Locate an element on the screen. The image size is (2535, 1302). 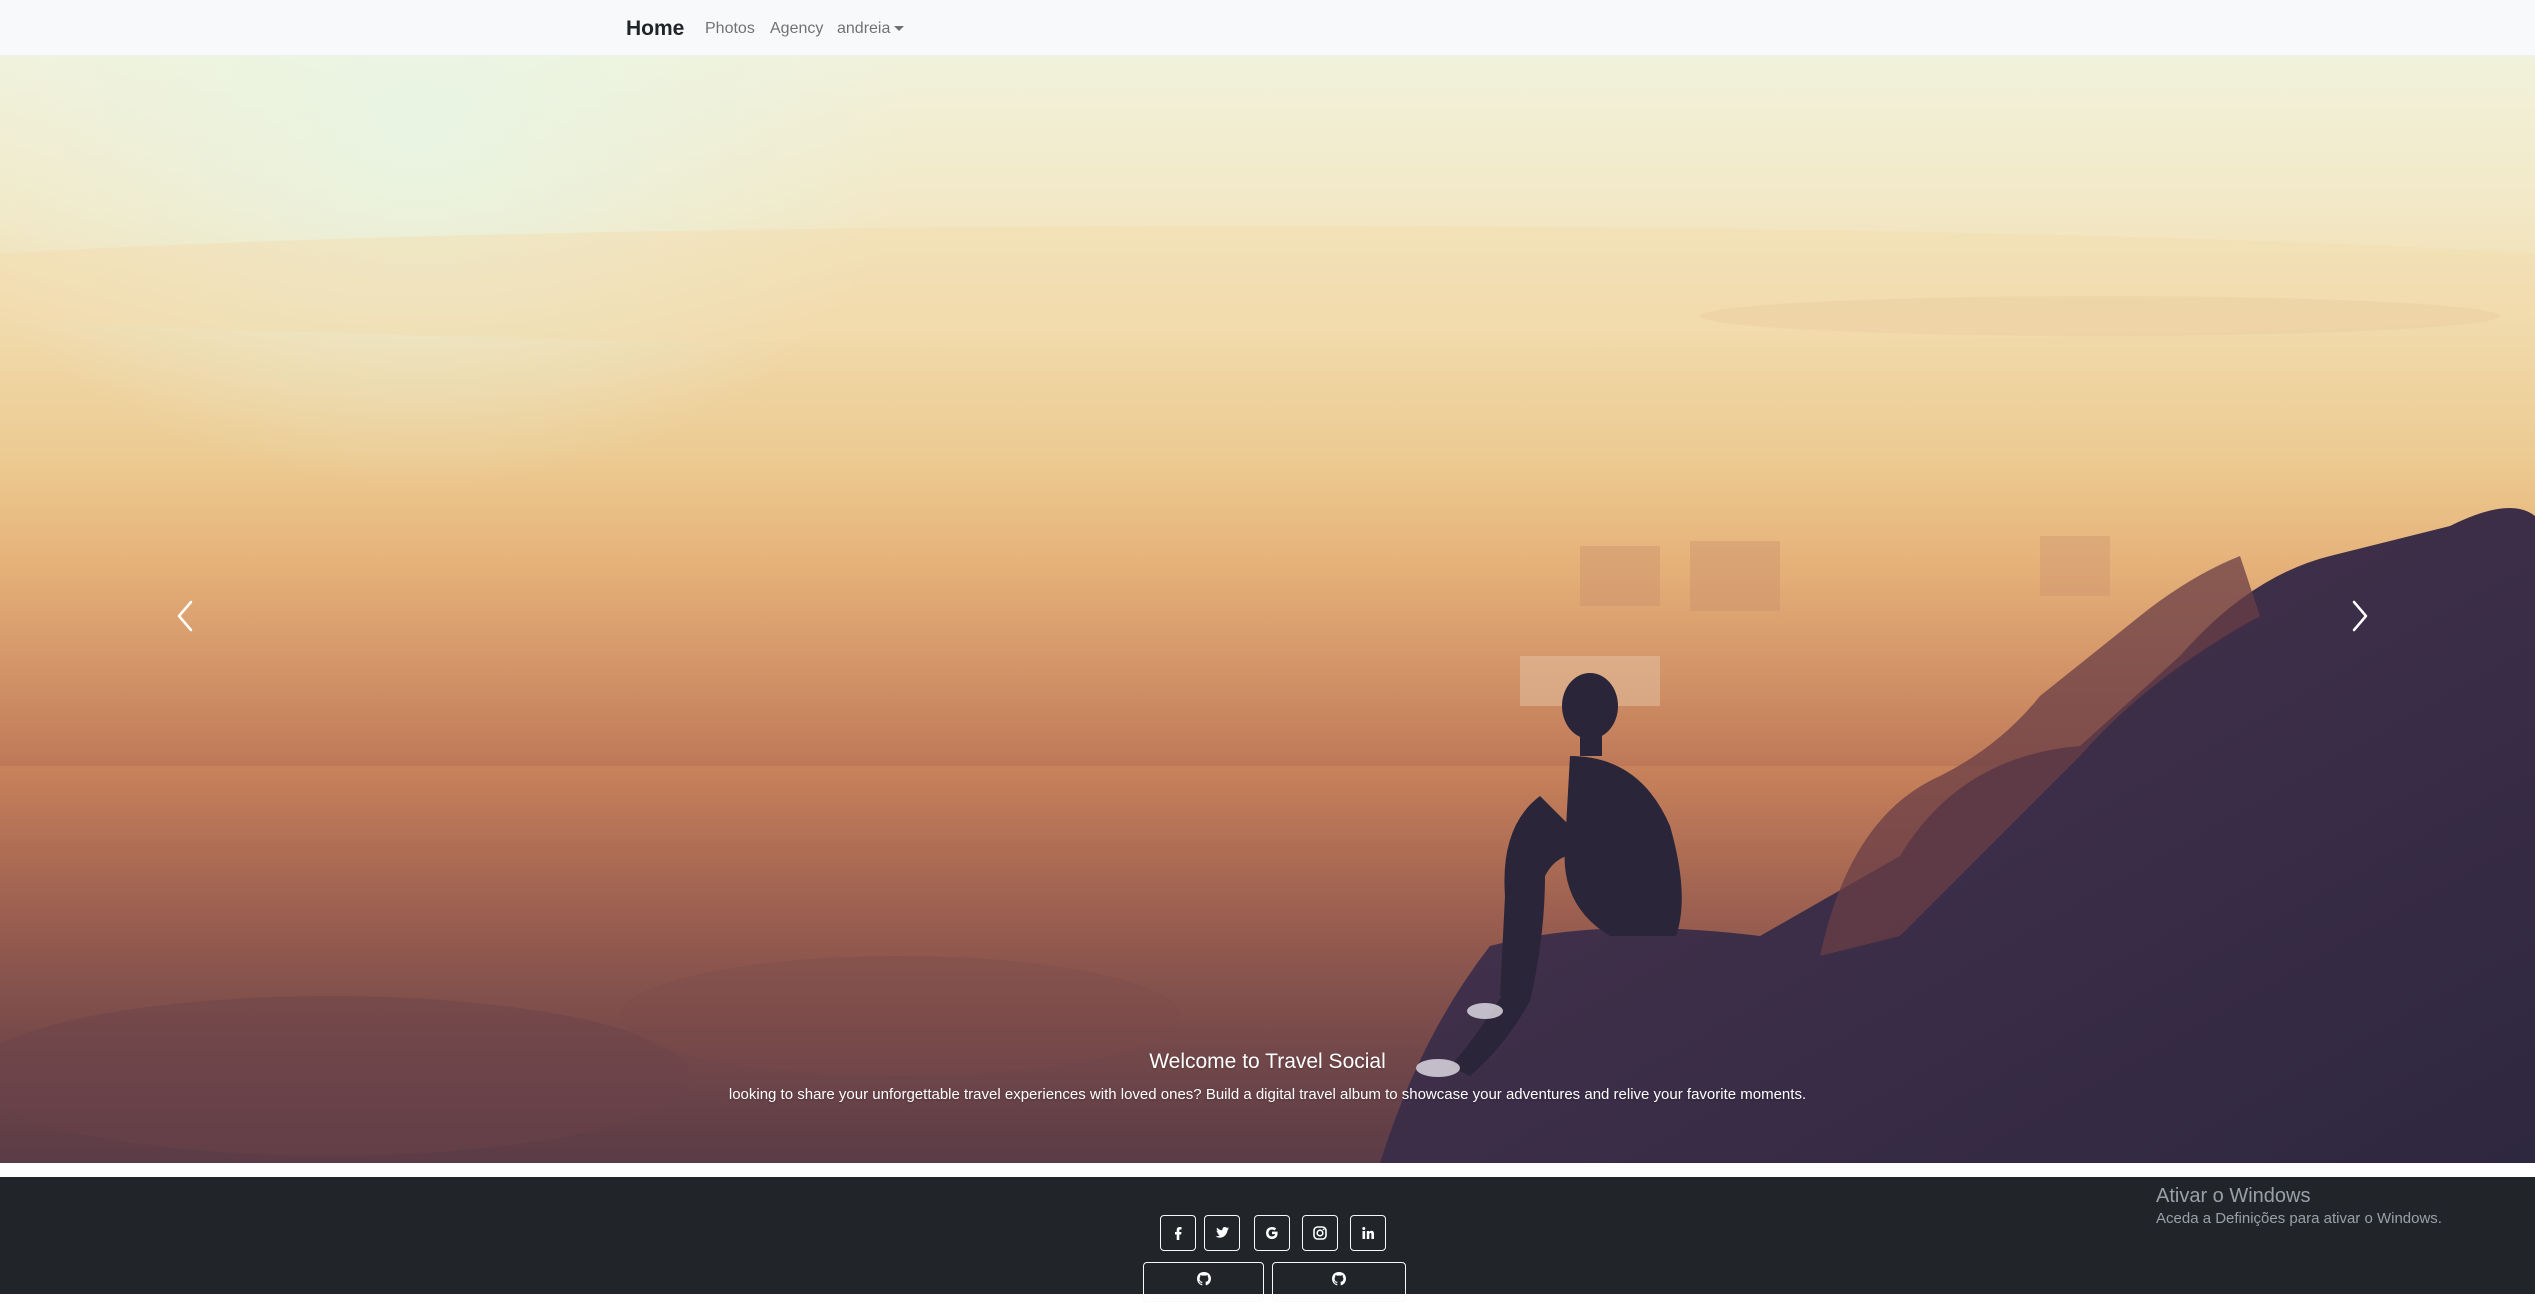
linkedin-button is located at coordinates (1368, 1233).